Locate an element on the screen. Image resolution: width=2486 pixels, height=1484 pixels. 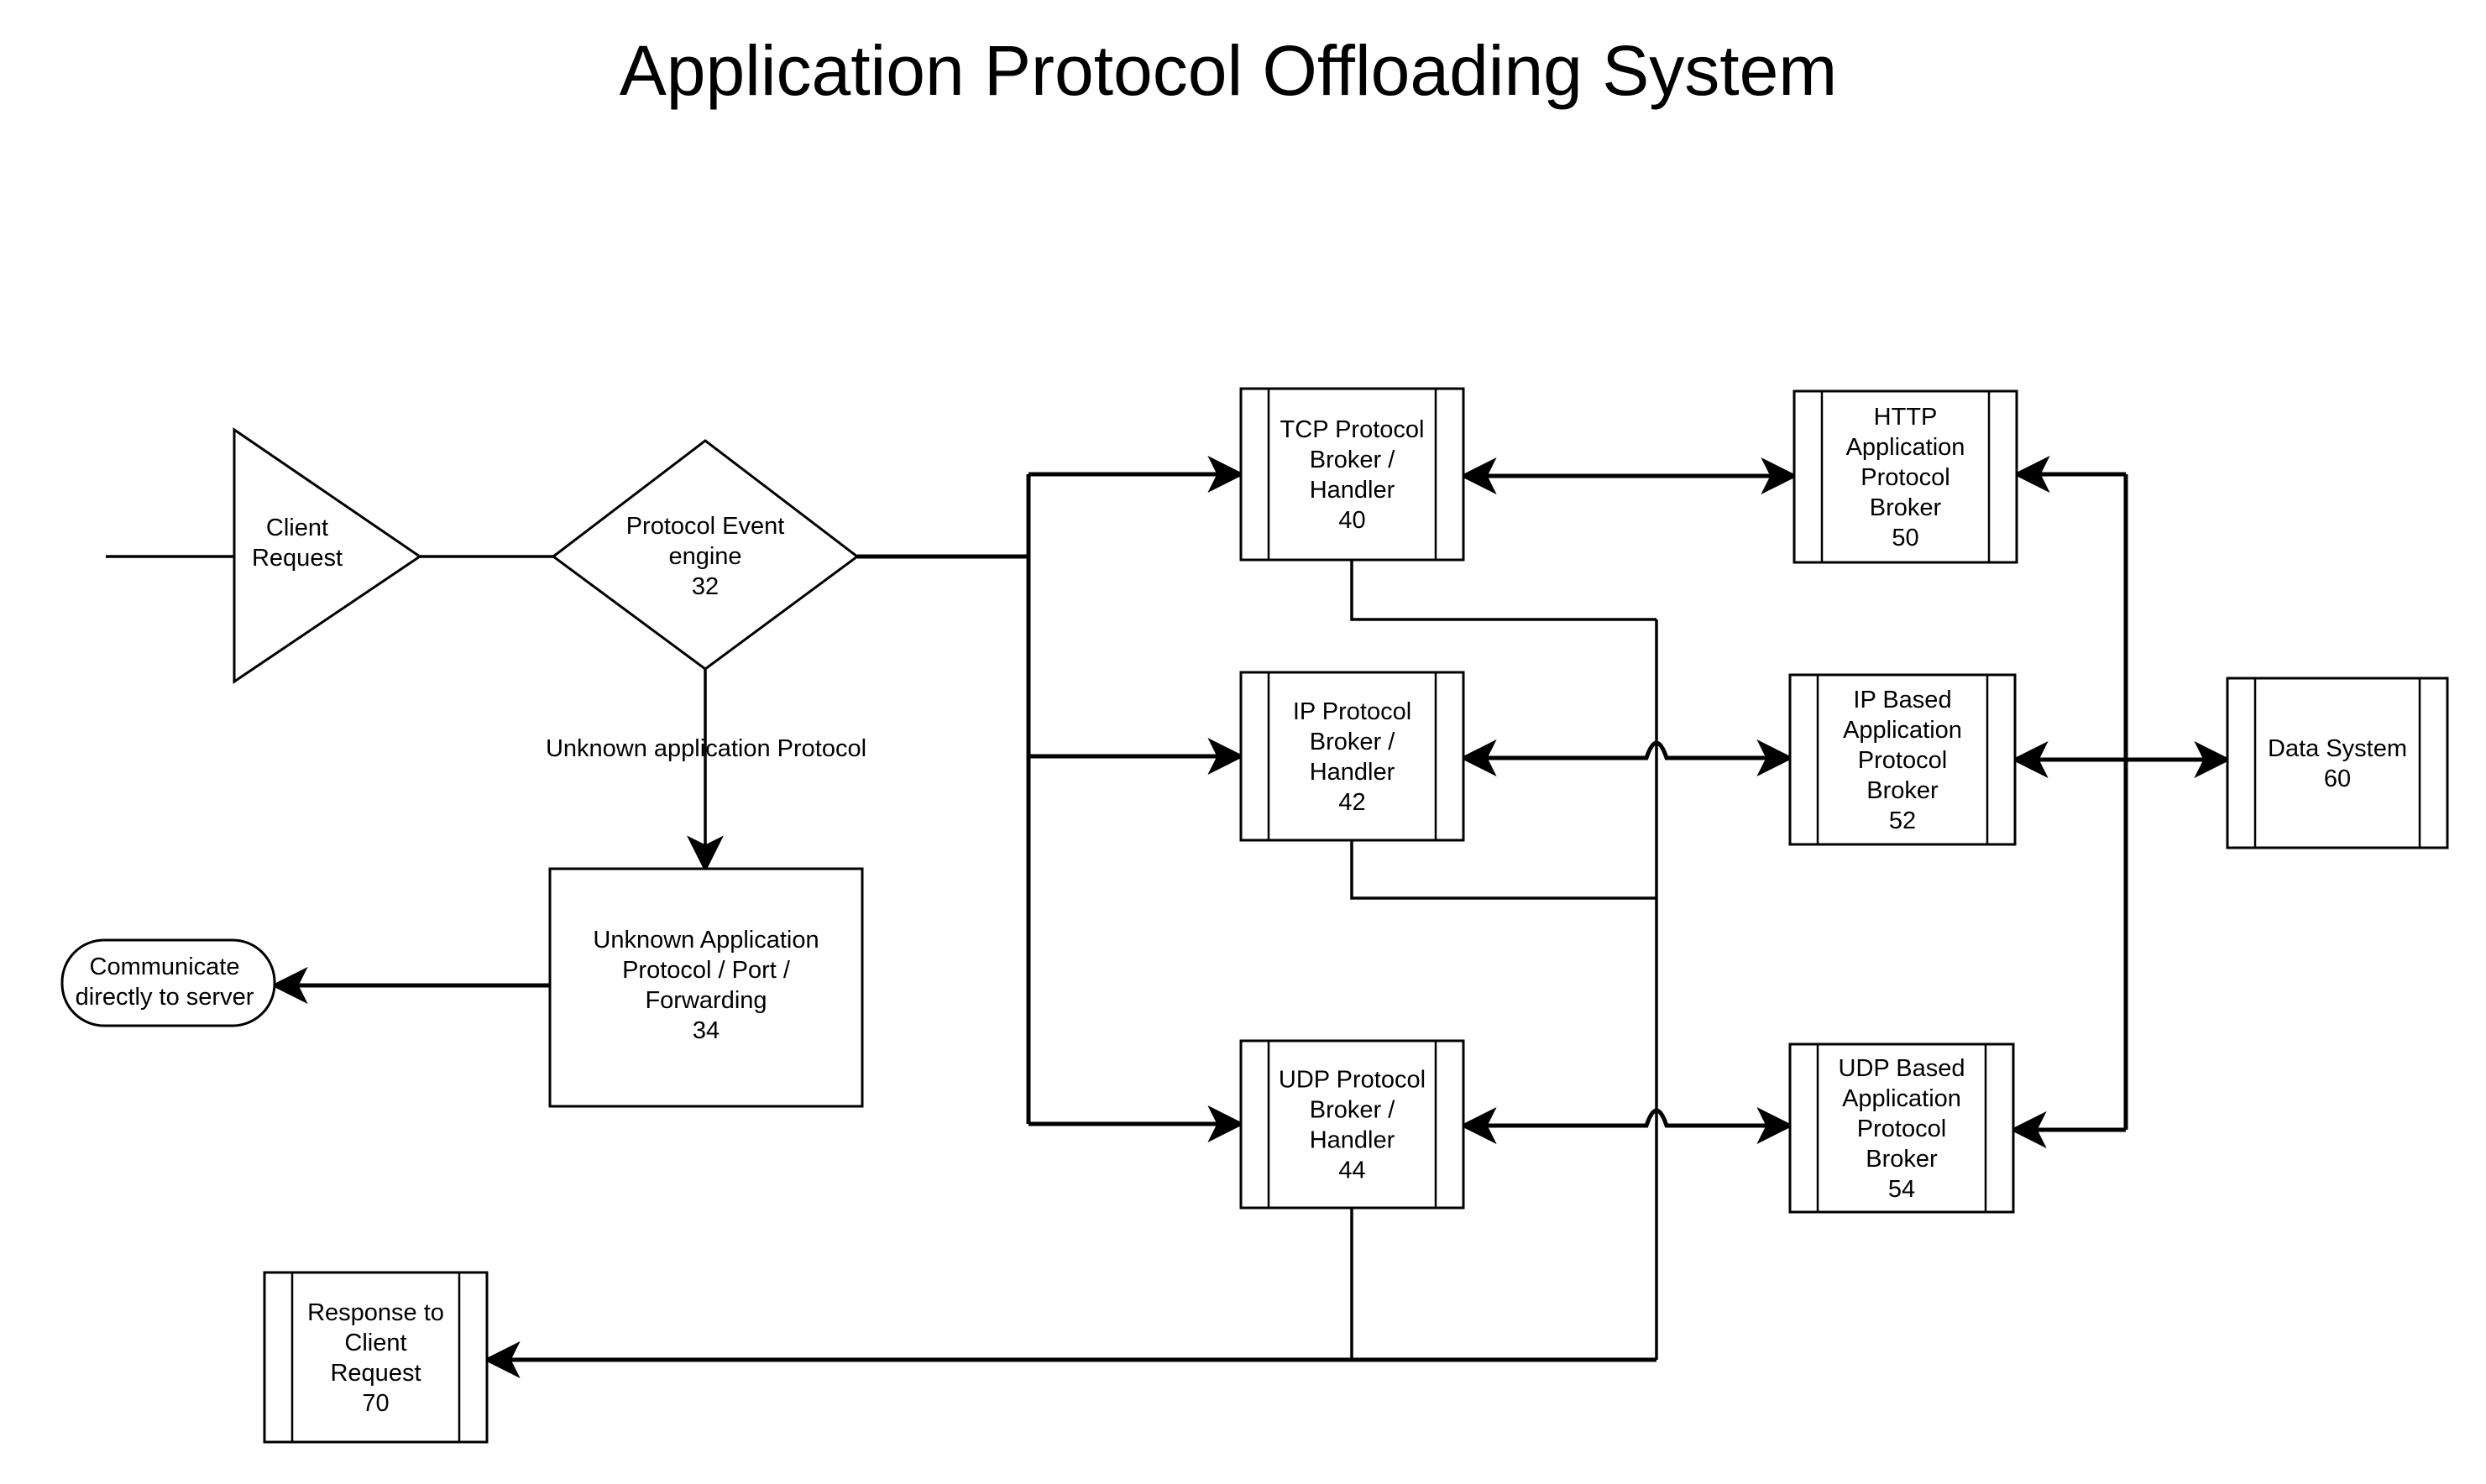
tcp-handler-shape is located at coordinates (1352, 474).